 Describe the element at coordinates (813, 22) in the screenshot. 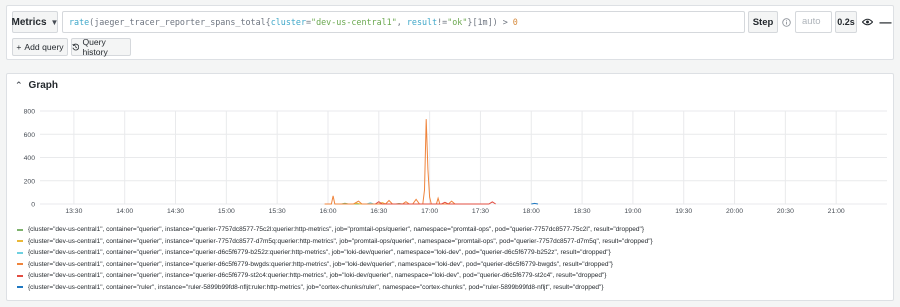

I see `step-input: auto` at that location.